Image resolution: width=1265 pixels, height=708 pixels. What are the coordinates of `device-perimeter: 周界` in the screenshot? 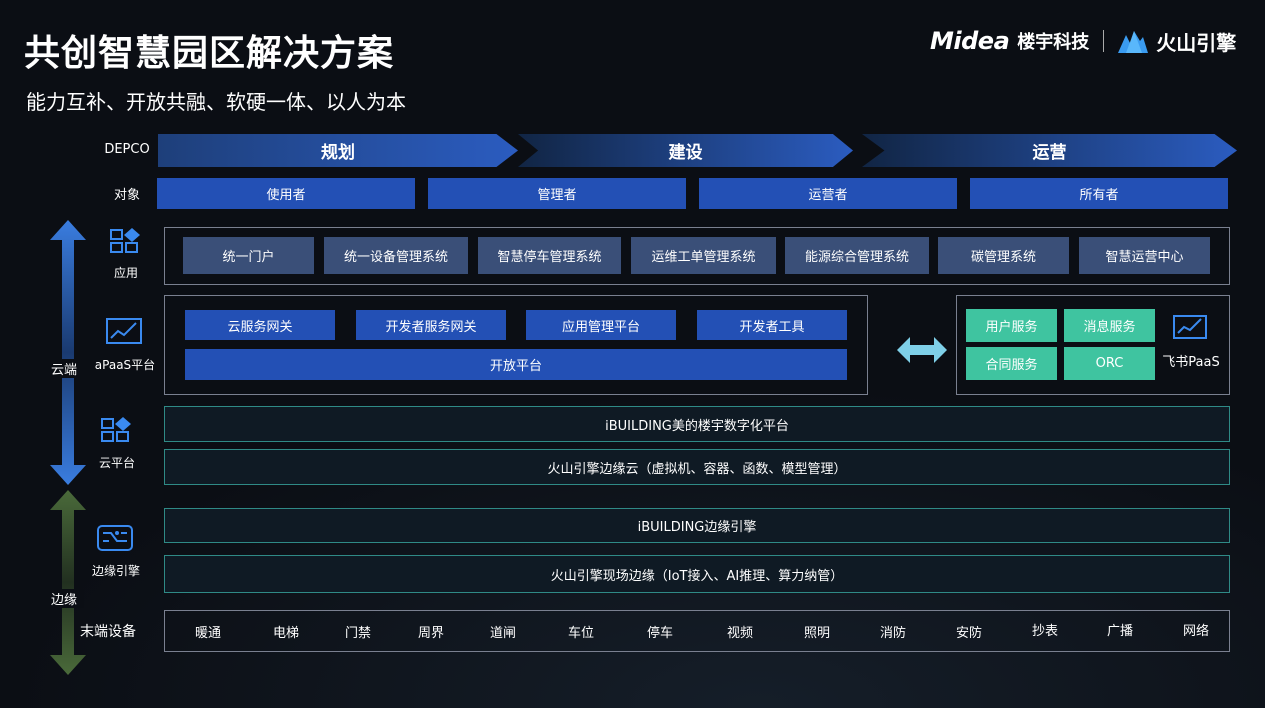 It's located at (431, 633).